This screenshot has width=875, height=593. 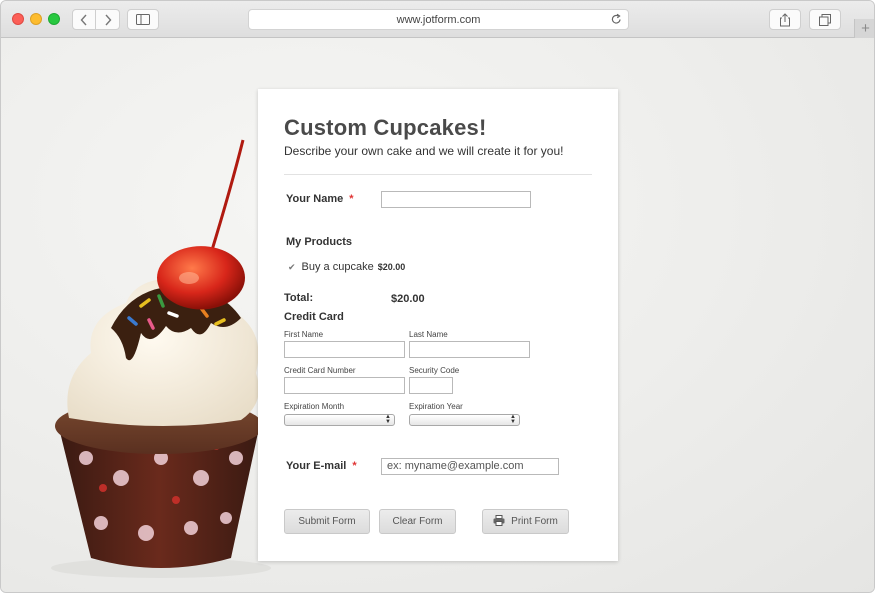 What do you see at coordinates (391, 267) in the screenshot?
I see `product-price: $20.00` at bounding box center [391, 267].